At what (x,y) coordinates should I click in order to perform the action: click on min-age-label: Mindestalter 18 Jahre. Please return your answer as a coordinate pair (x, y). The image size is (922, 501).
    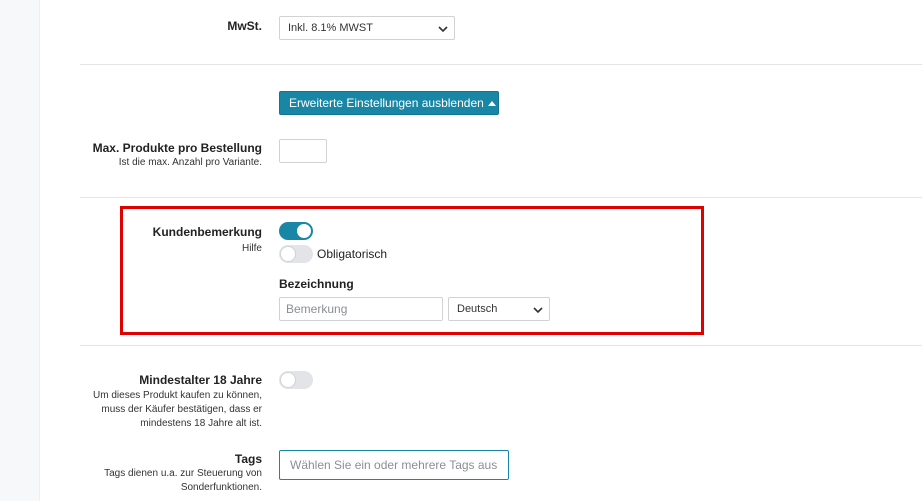
    Looking at the image, I should click on (200, 380).